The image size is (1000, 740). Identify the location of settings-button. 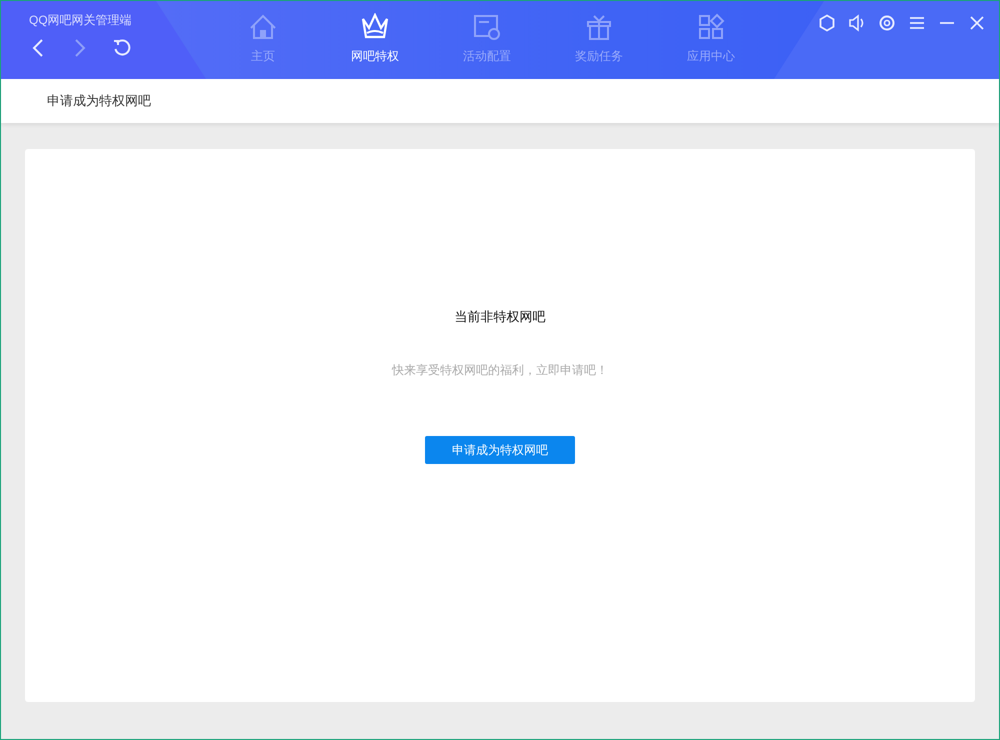
(887, 23).